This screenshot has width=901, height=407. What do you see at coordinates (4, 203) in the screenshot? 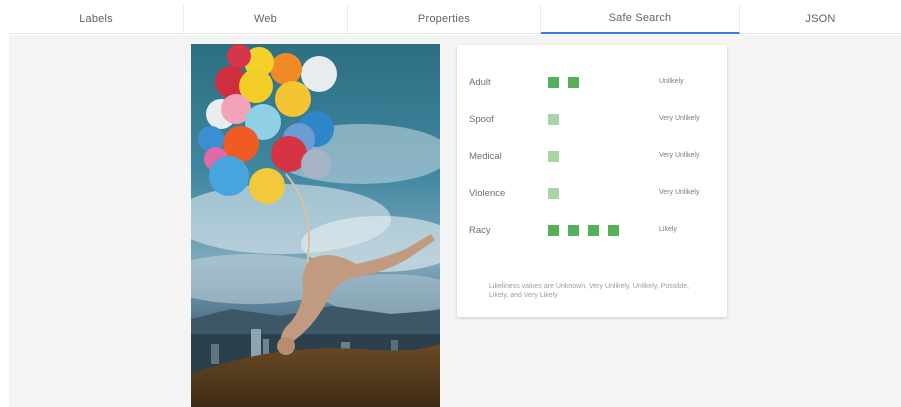
I see `left-margin` at bounding box center [4, 203].